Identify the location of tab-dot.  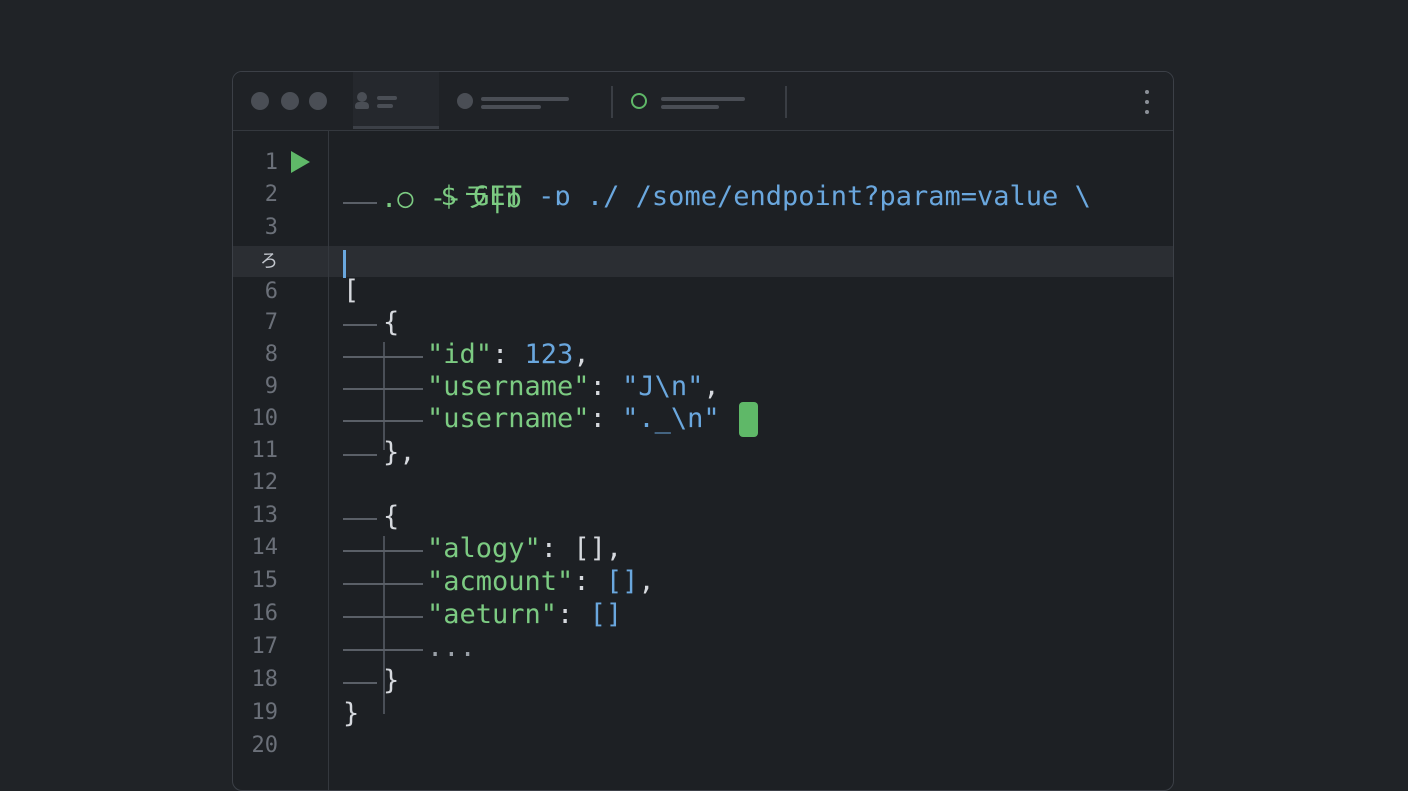
(529, 100).